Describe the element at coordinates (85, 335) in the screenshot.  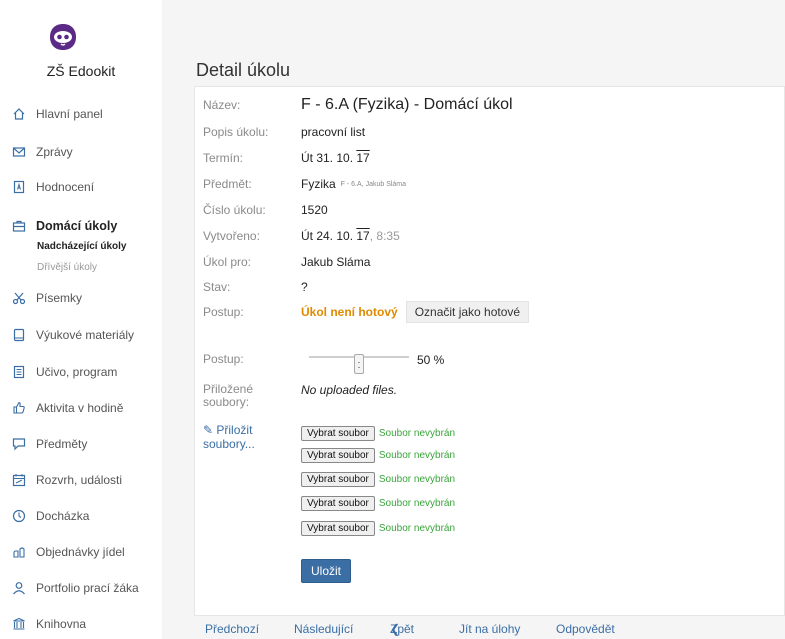
I see `sidebar-item-label: Výukové materiály` at that location.